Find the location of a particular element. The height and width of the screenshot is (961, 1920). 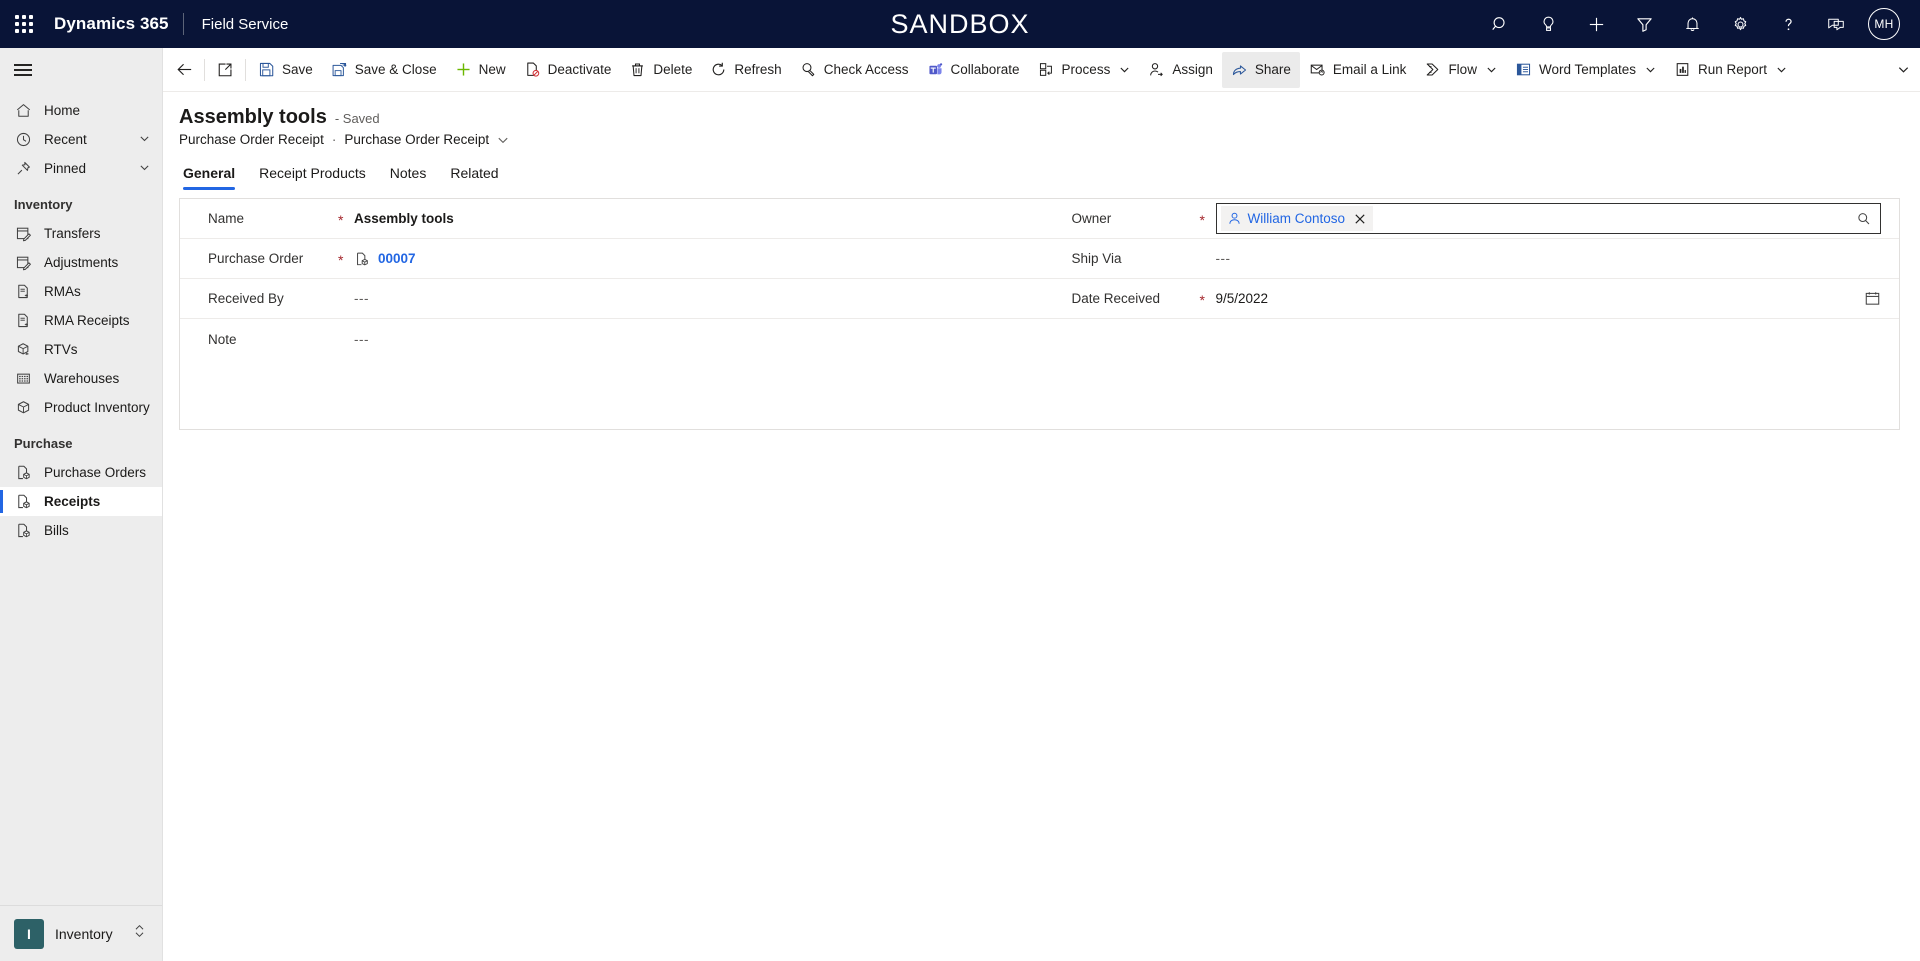

owner-lookup-input: William Contoso is located at coordinates (1548, 218).